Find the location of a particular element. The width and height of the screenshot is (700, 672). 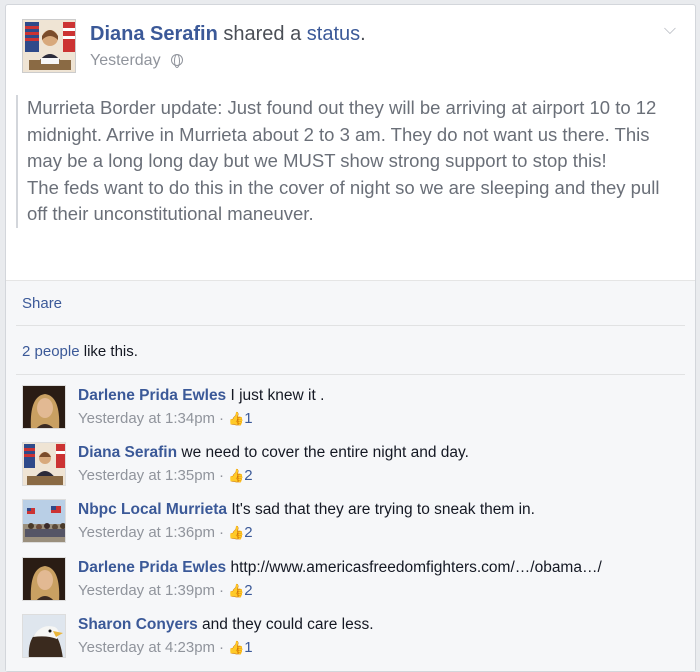

comment-author: Diana Serafin is located at coordinates (127, 452).